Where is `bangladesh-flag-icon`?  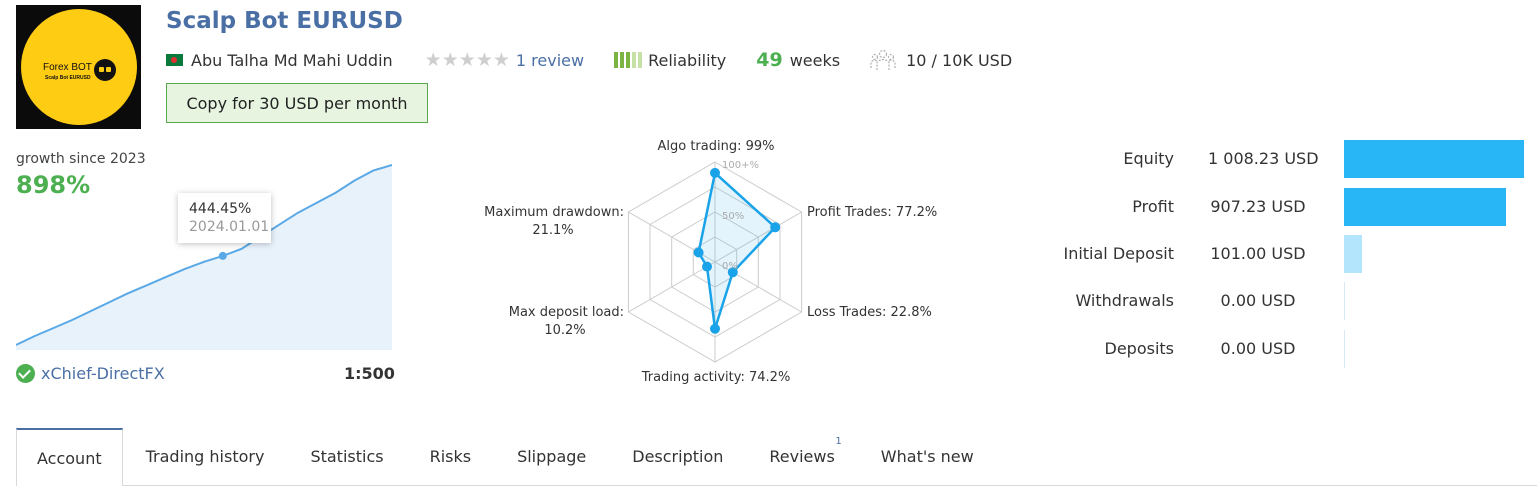 bangladesh-flag-icon is located at coordinates (174, 60).